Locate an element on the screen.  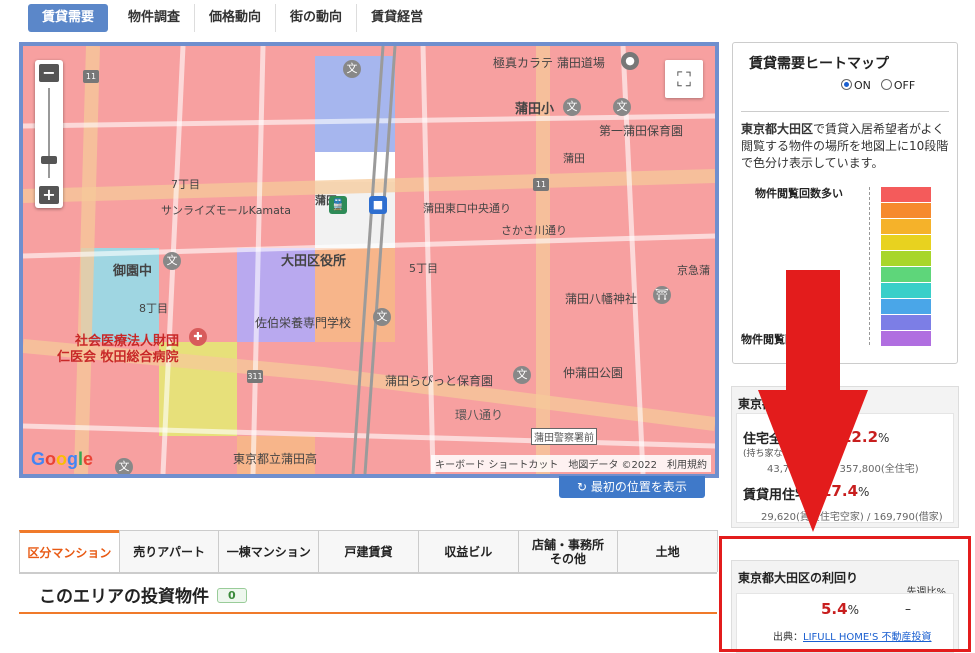
map-label: 仁医会 牧田総合病院 is located at coordinates (118, 357).